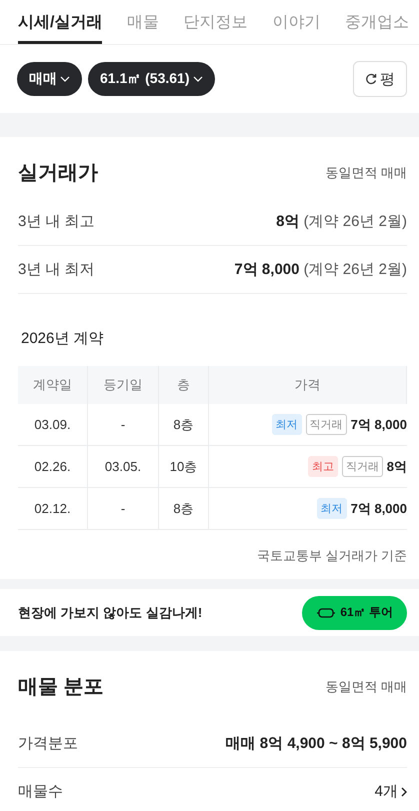 Image resolution: width=419 pixels, height=811 pixels. I want to click on summary-price: 7억 8,000, so click(267, 269).